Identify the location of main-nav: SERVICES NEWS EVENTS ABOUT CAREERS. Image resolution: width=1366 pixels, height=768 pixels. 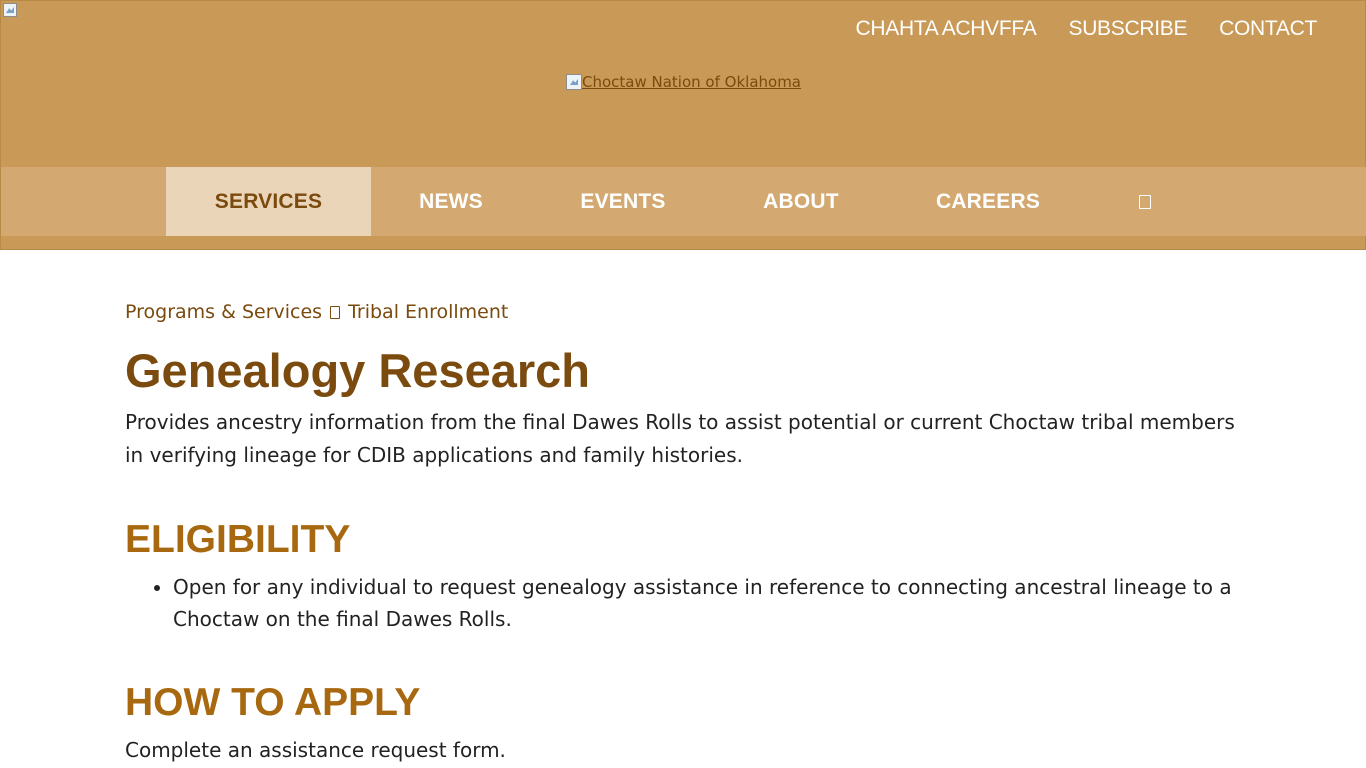
(683, 201).